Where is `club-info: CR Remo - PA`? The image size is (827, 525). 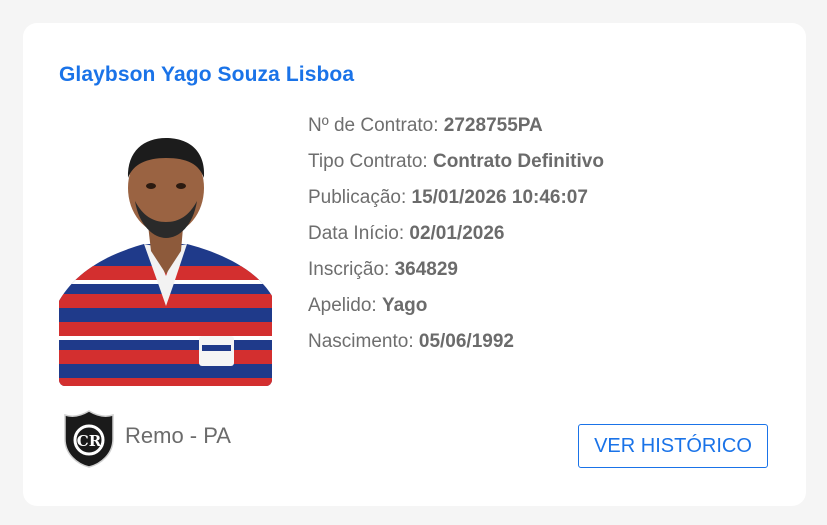
club-info: CR Remo - PA is located at coordinates (147, 439).